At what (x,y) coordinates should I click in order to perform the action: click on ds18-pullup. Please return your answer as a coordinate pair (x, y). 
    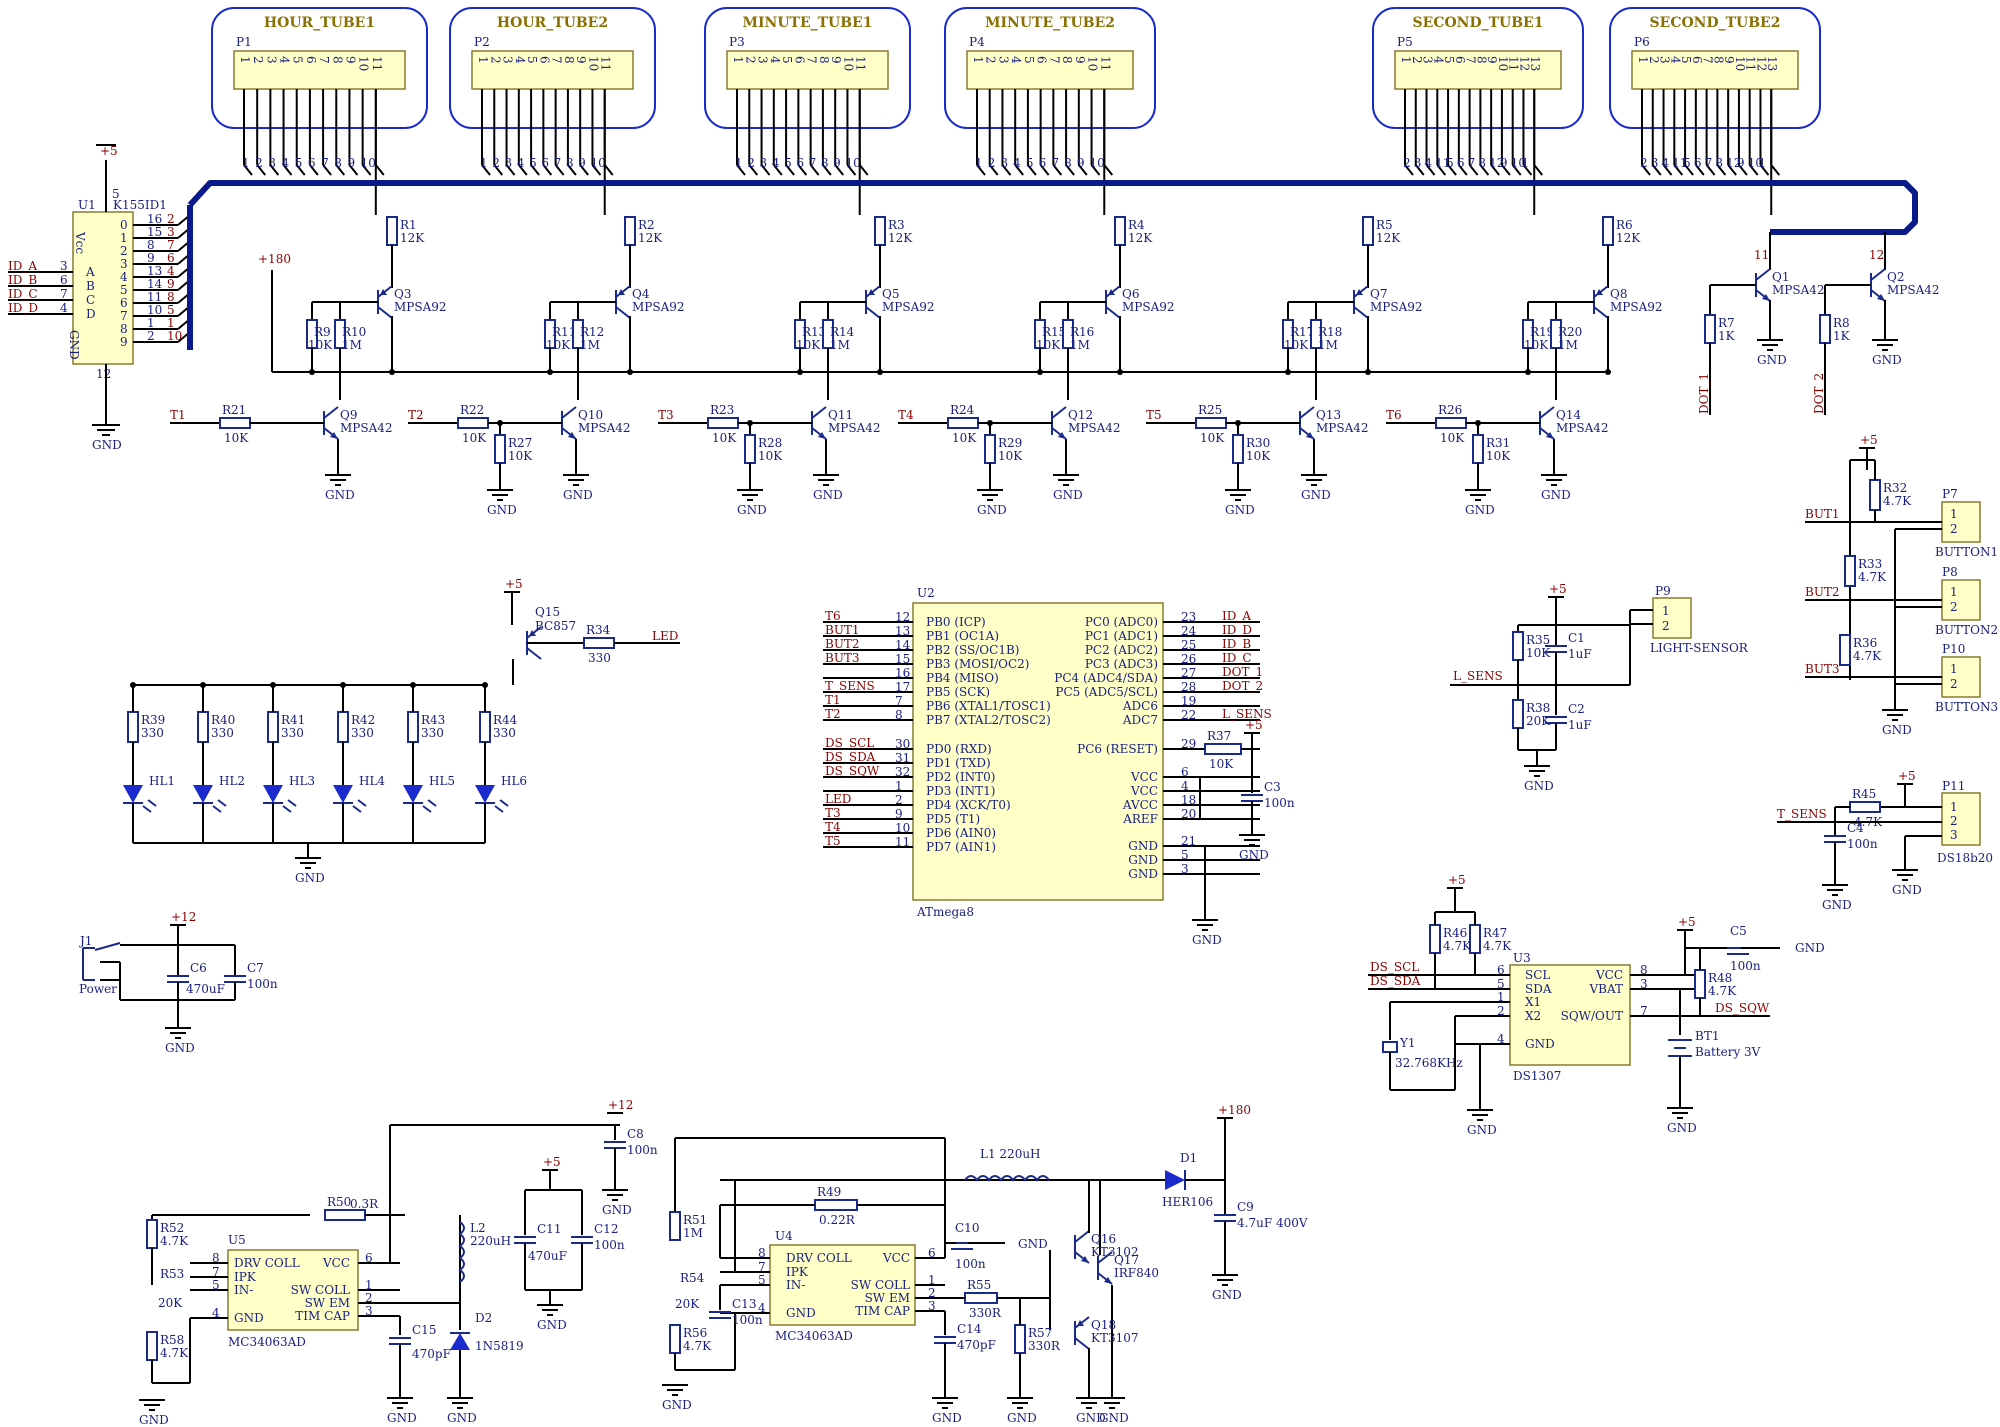
    Looking at the image, I should click on (1865, 807).